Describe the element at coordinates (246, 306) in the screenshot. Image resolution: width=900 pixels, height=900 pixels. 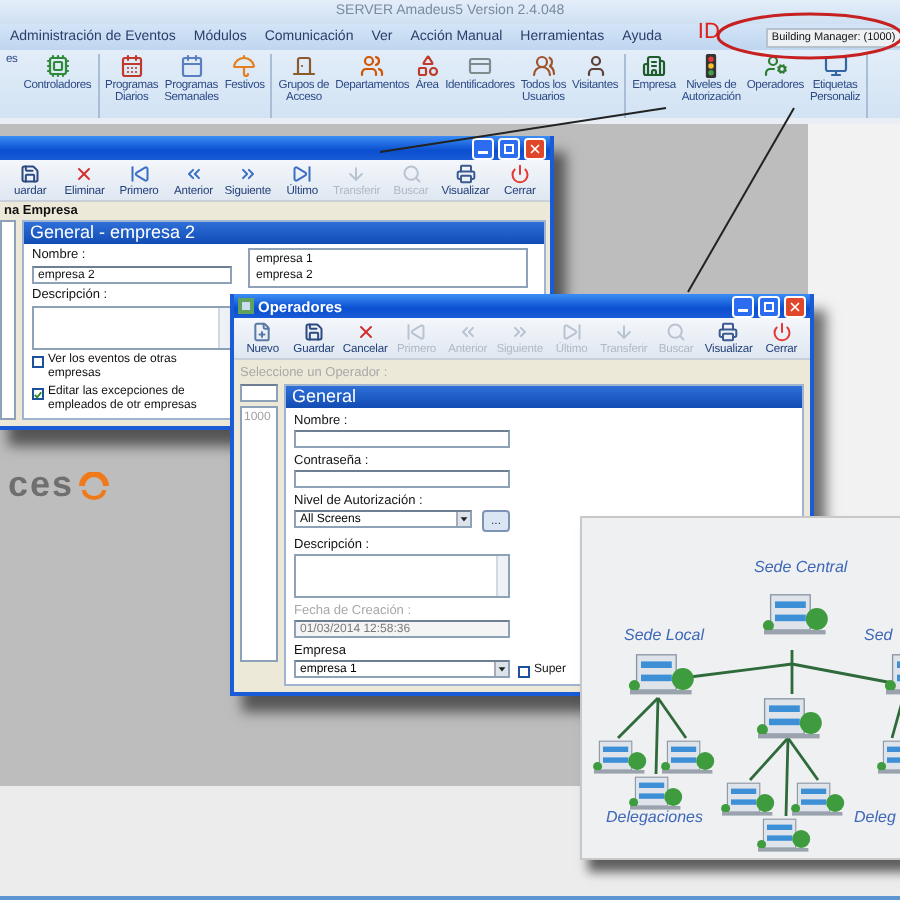
I see `window-icon` at that location.